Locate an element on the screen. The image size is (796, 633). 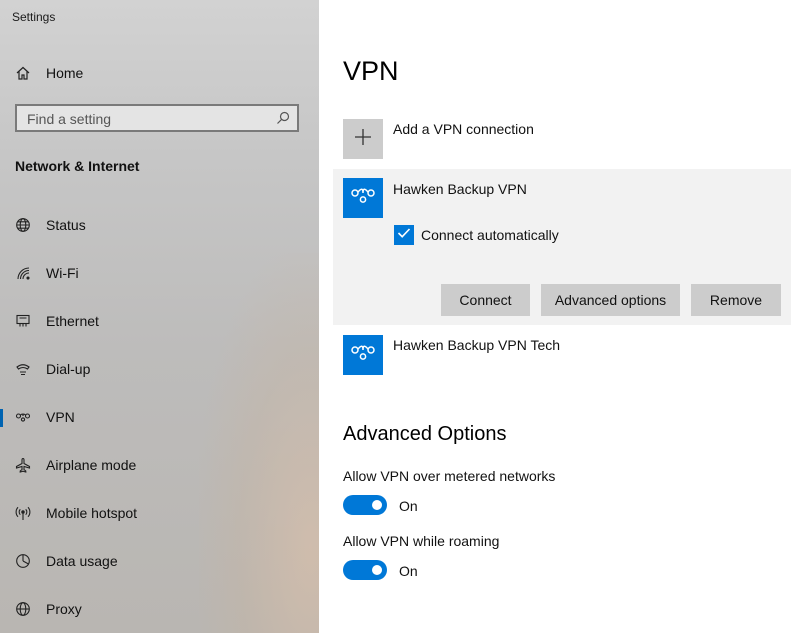
dial-up-icon is located at coordinates (23, 369).